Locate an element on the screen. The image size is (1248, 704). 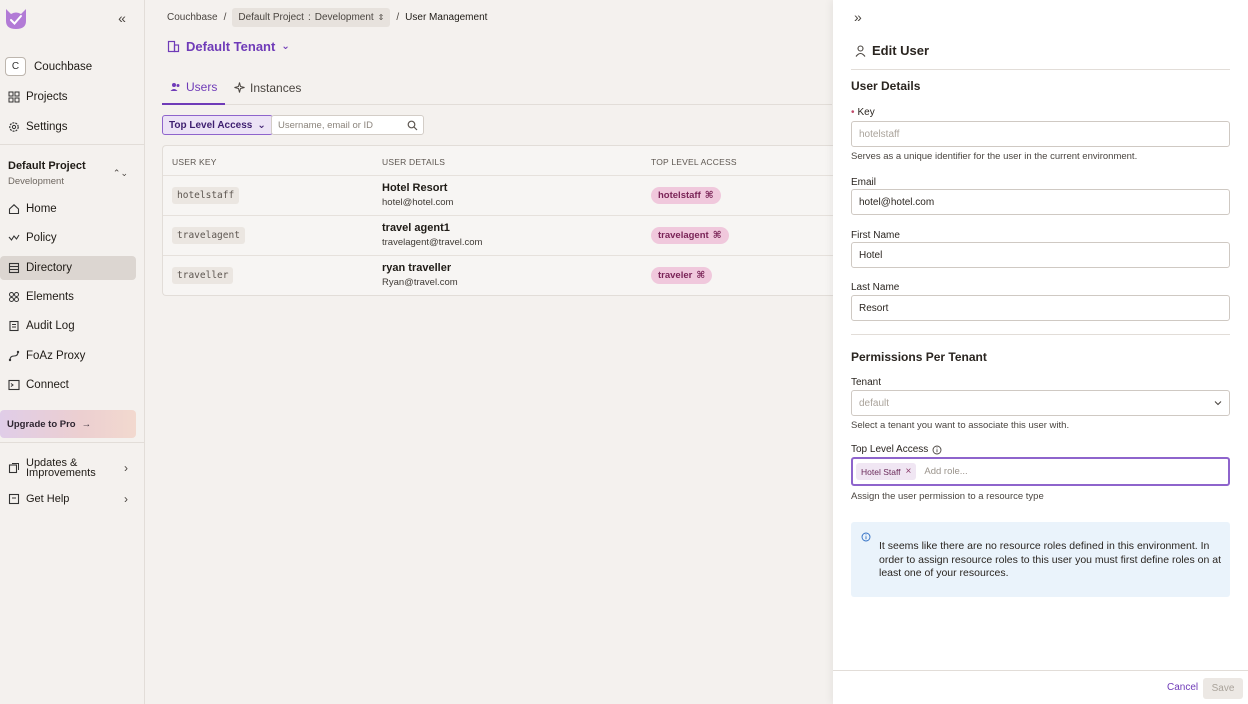
breadcrumb-project-env: Default Project : Development ⇕ is located at coordinates (311, 17).